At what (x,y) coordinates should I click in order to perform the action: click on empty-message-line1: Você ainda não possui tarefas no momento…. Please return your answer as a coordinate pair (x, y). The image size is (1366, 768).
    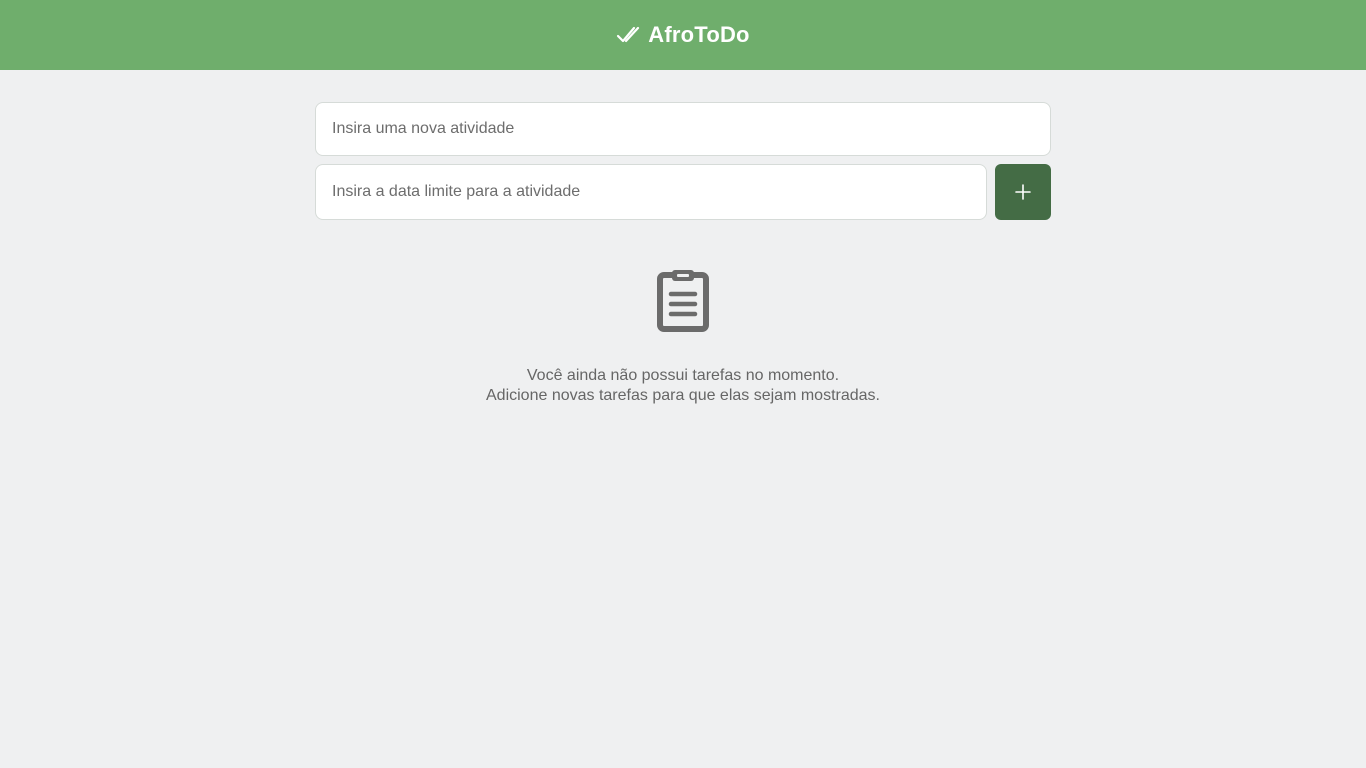
    Looking at the image, I should click on (683, 375).